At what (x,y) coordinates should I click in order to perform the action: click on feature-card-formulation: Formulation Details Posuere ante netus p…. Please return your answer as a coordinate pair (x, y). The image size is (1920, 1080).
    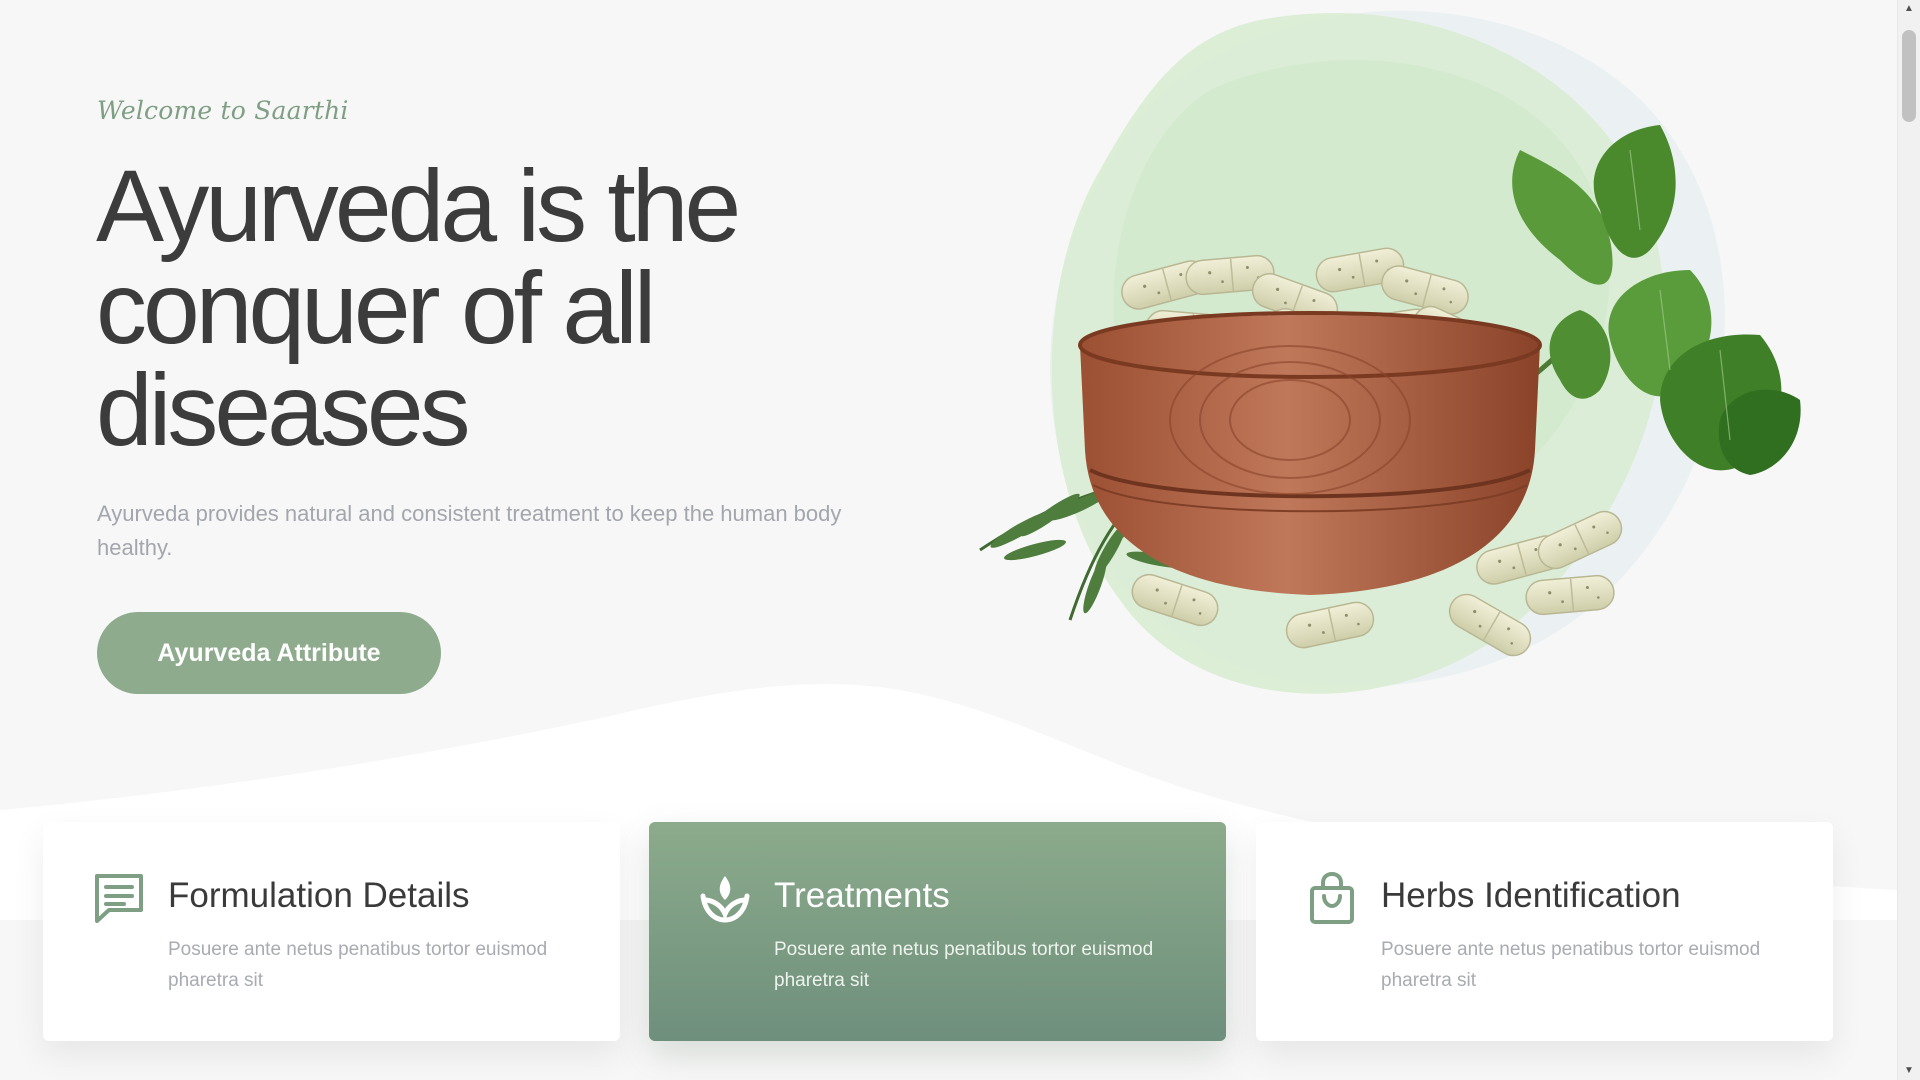
    Looking at the image, I should click on (331, 931).